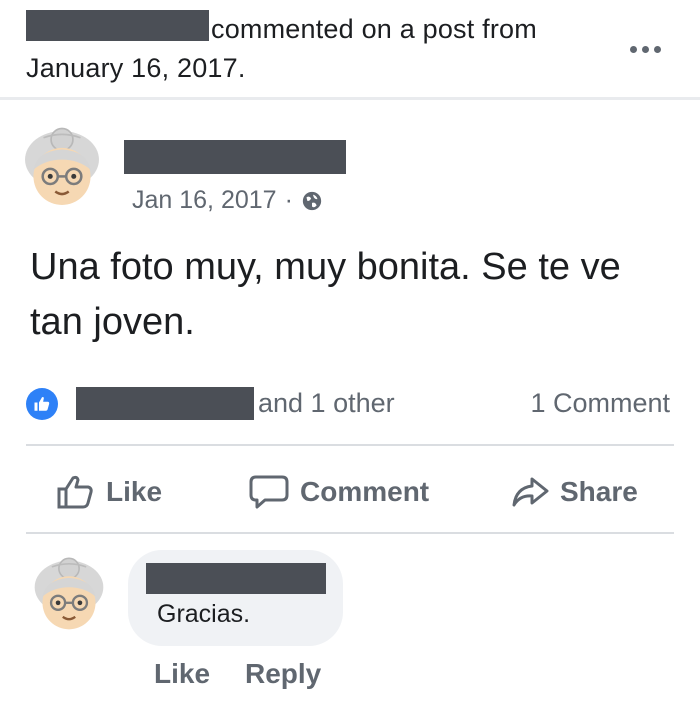 The image size is (700, 702). Describe the element at coordinates (283, 674) in the screenshot. I see `comment-reply-button: Reply` at that location.